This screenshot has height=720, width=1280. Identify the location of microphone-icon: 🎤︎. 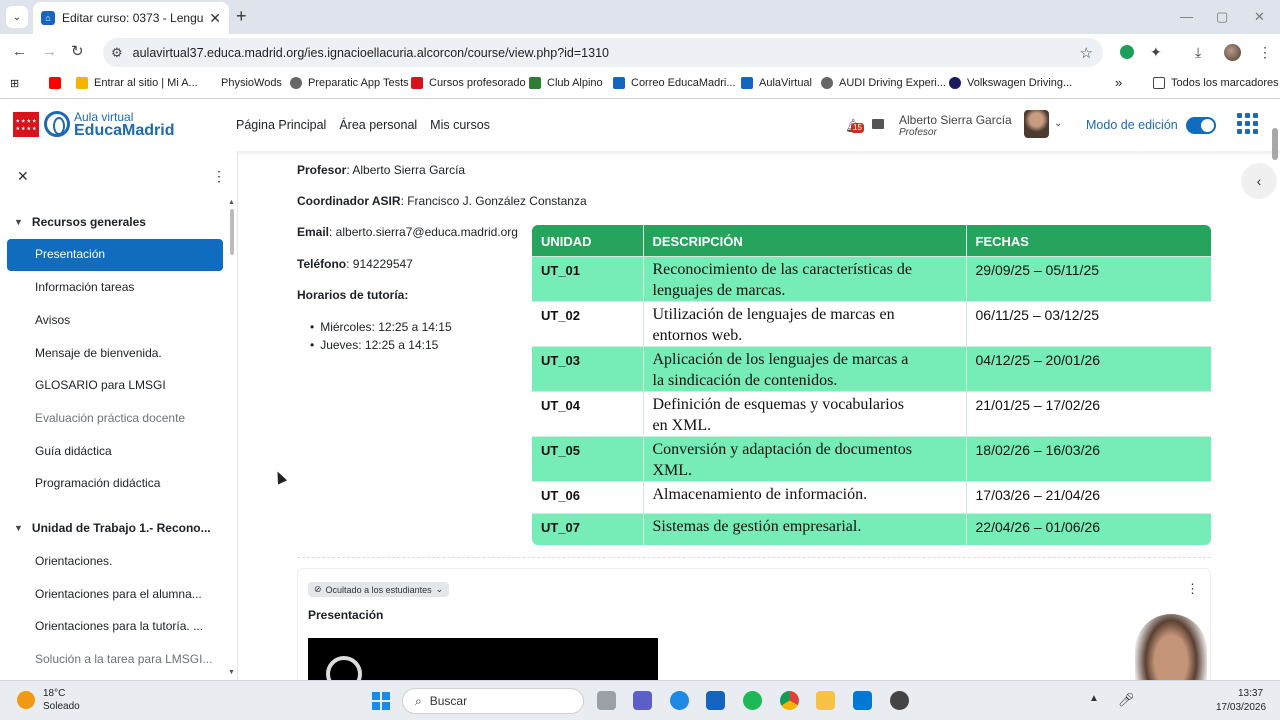
(1126, 700).